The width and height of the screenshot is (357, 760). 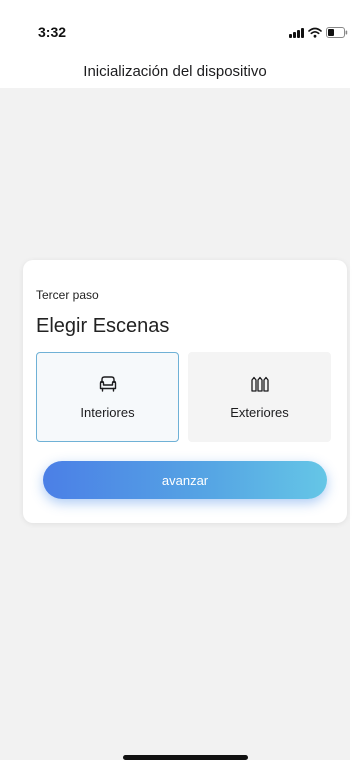 I want to click on sofa-icon, so click(x=108, y=385).